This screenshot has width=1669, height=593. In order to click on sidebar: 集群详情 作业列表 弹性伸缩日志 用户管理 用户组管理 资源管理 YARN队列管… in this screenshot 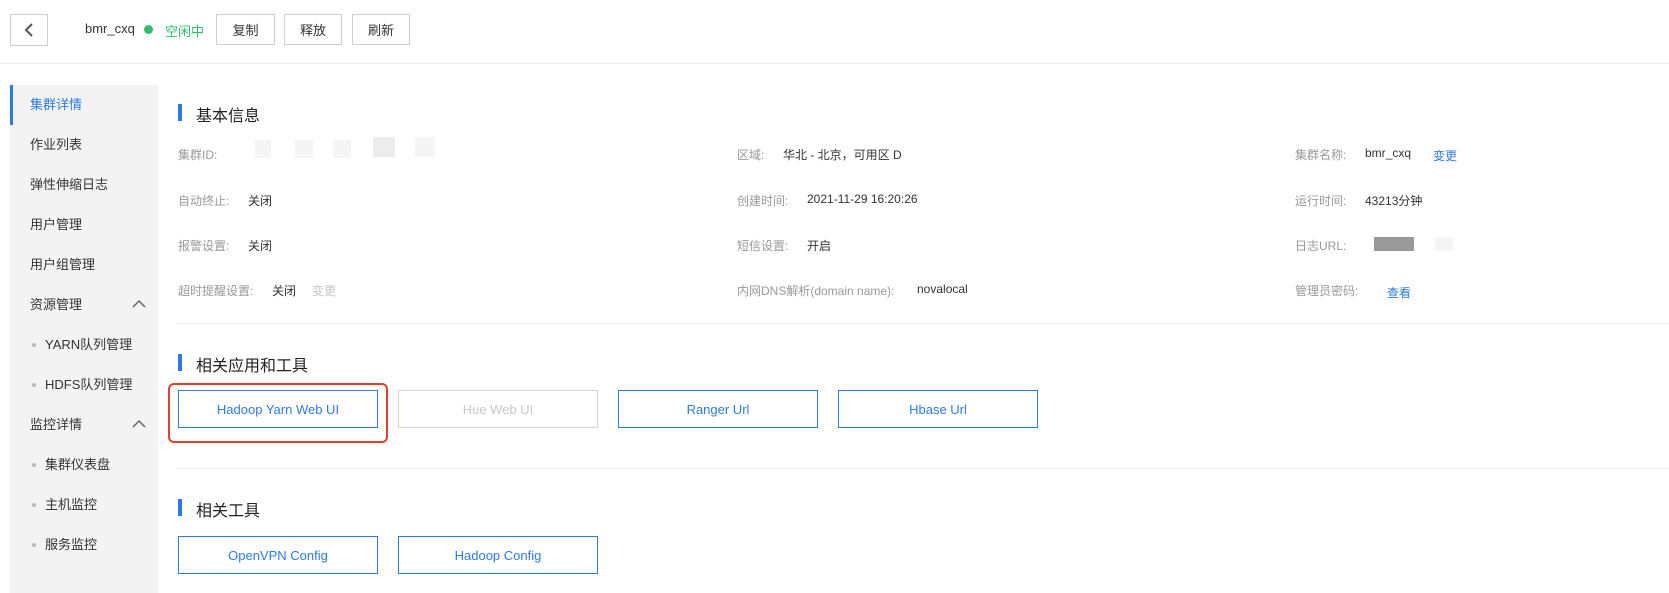, I will do `click(84, 339)`.